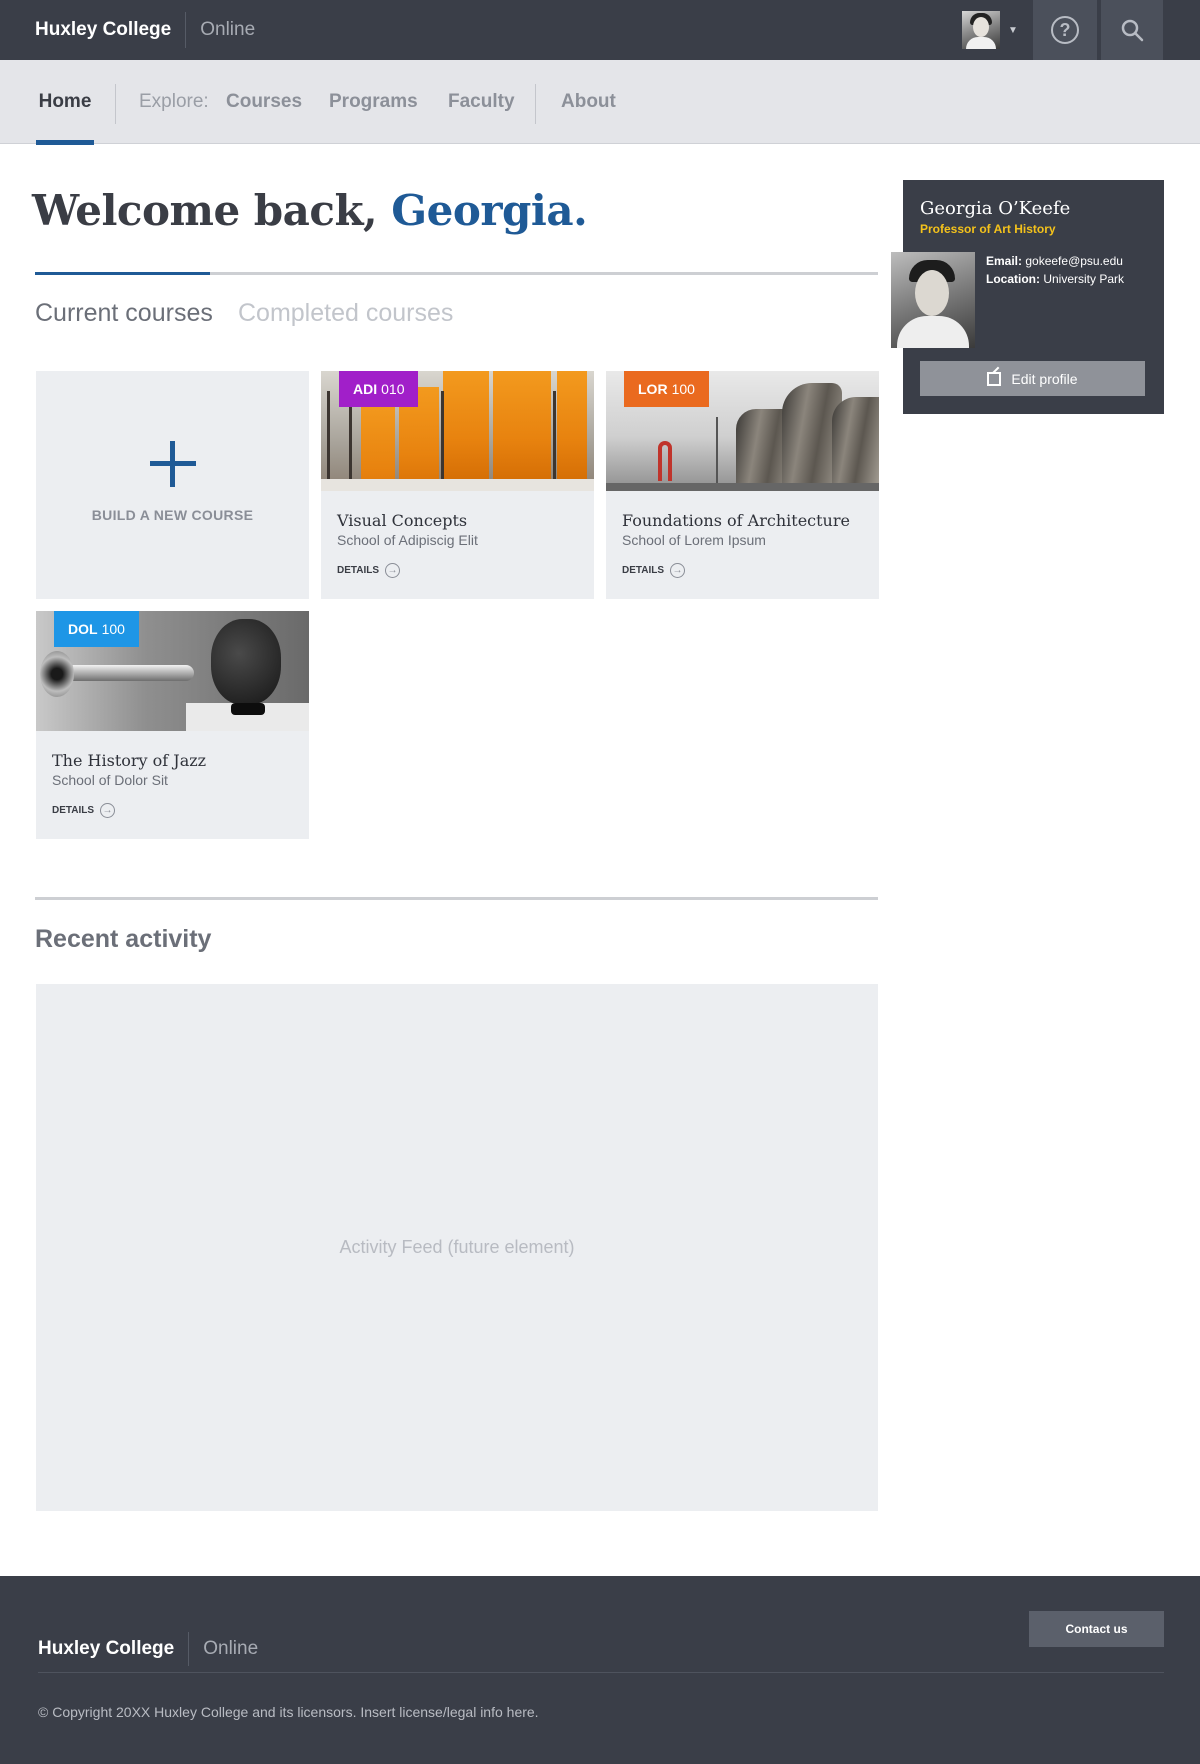  Describe the element at coordinates (172, 515) in the screenshot. I see `build-course-label: BUILD A NEW COURSE` at that location.